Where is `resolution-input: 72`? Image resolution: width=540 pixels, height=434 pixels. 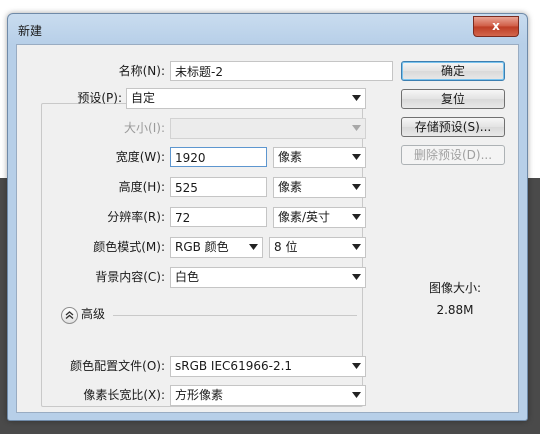
resolution-input: 72 is located at coordinates (218, 217).